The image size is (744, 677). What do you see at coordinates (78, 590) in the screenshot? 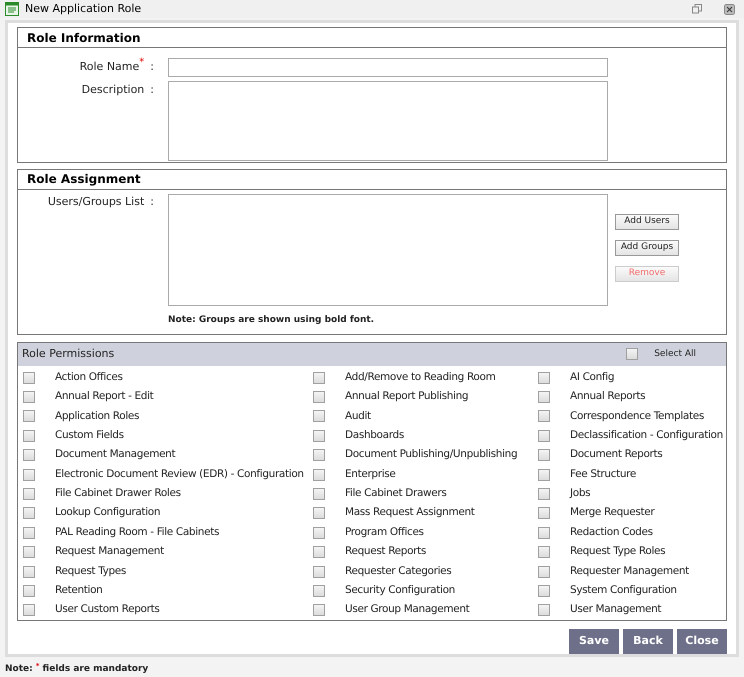
I see `permission-label: Retention` at bounding box center [78, 590].